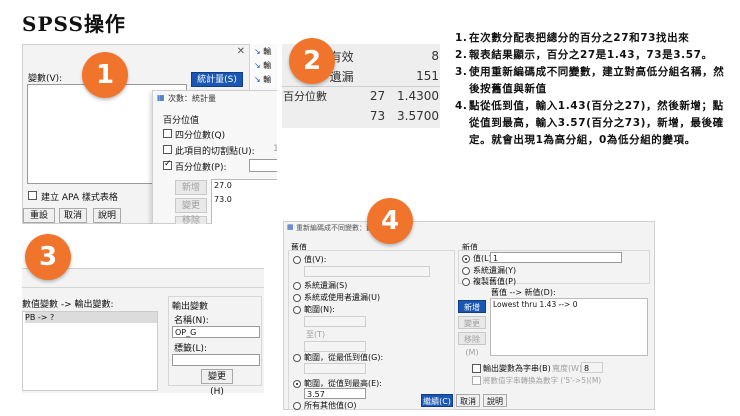 The width and height of the screenshot is (740, 416). What do you see at coordinates (217, 383) in the screenshot?
I see `change-button: 變更(H)` at bounding box center [217, 383].